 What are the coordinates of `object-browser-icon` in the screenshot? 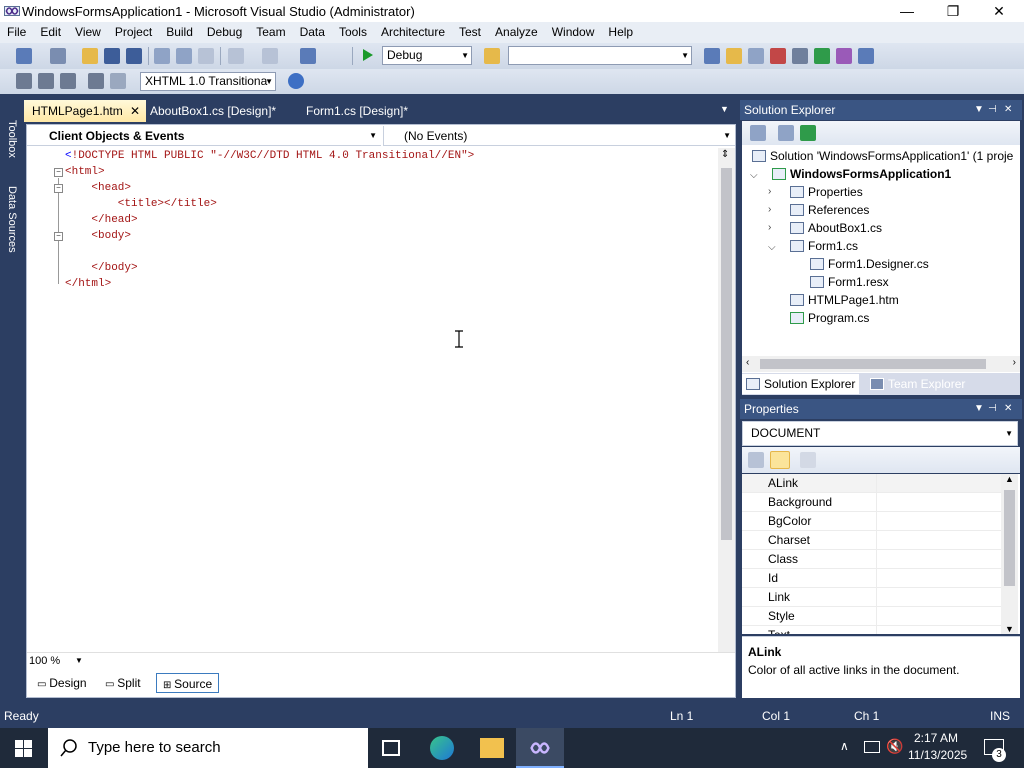 It's located at (756, 56).